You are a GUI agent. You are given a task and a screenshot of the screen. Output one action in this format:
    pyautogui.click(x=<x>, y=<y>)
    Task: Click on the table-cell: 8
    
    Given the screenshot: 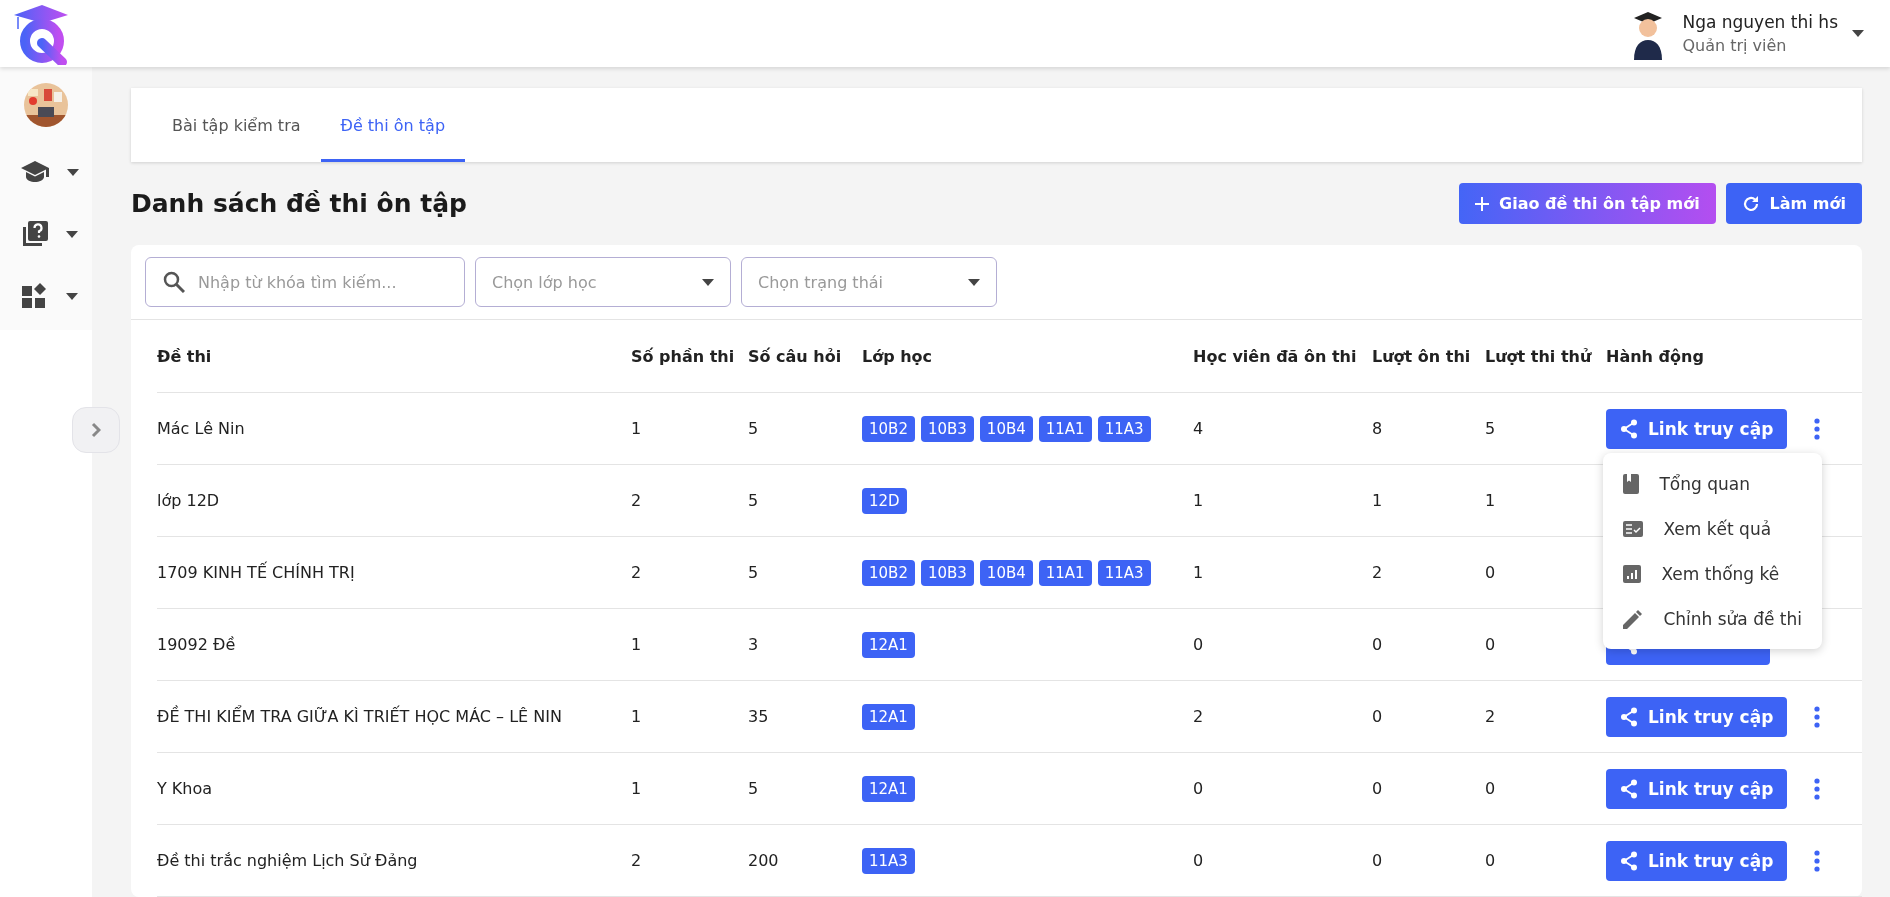 What is the action you would take?
    pyautogui.click(x=1377, y=428)
    